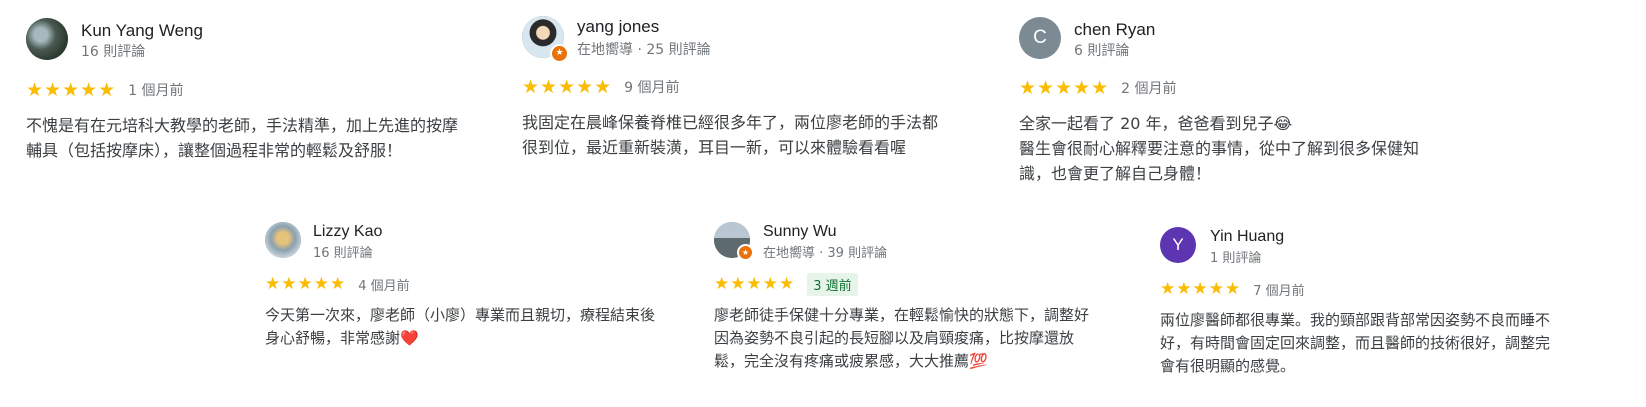 The height and width of the screenshot is (407, 1646). I want to click on reviewer-review-count: 在地嚮導 · 39 則評論, so click(825, 253).